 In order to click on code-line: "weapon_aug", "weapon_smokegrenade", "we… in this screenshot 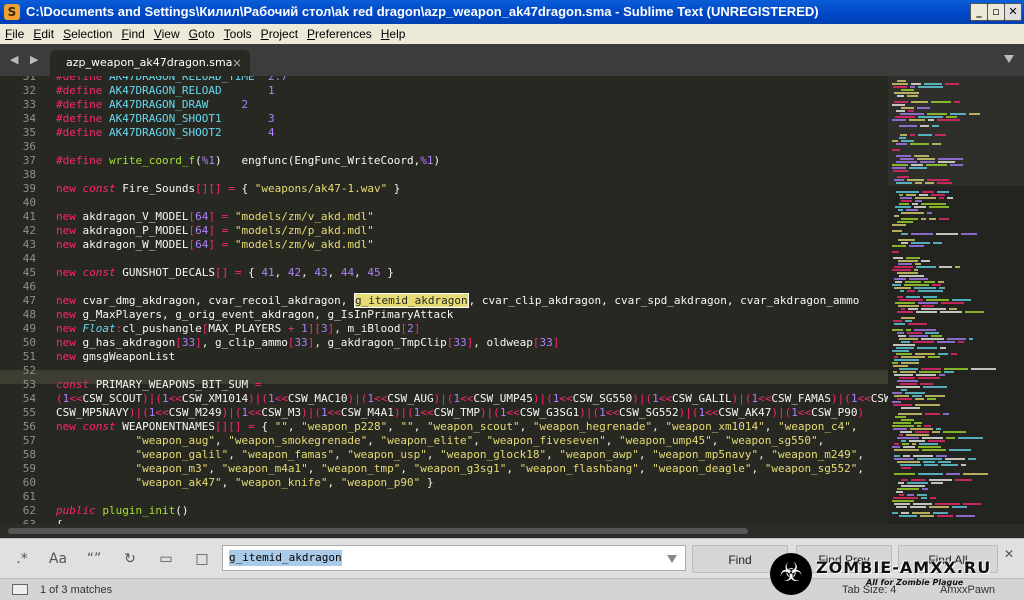, I will do `click(440, 441)`.